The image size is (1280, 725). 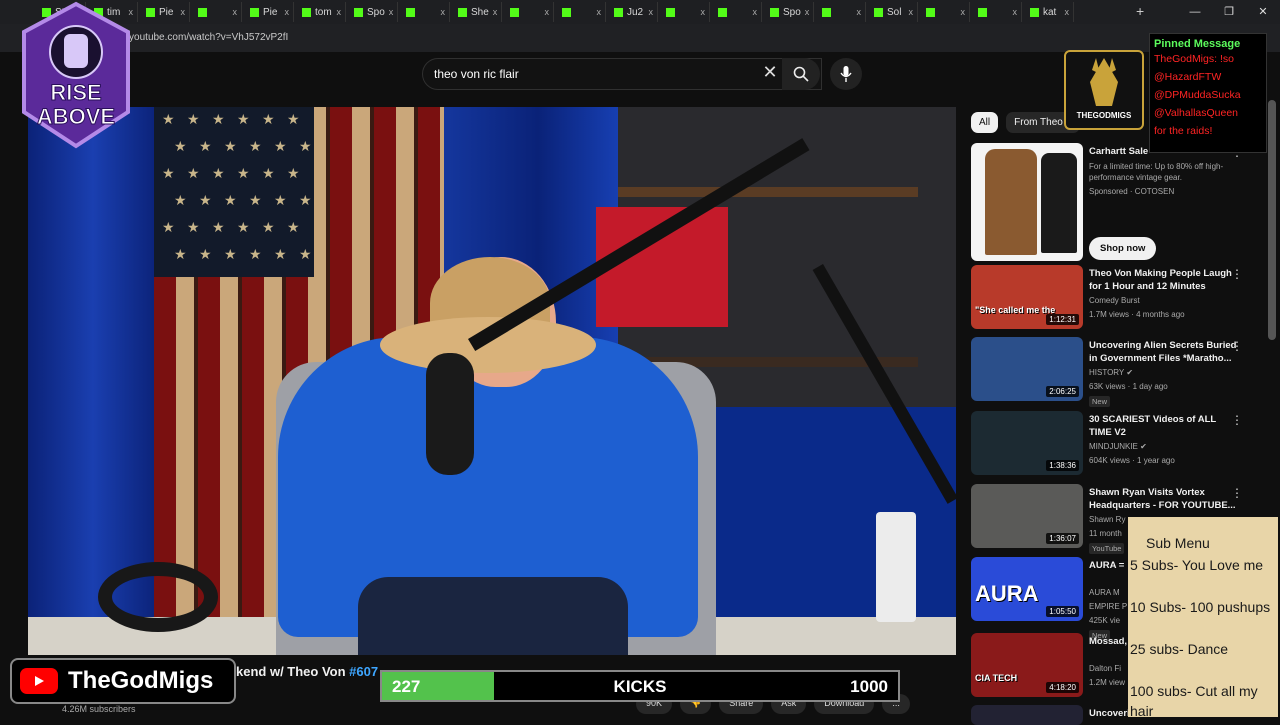 I want to click on url-text: v.youtube.com/watch?v=VhJ572vP2fI, so click(x=205, y=37).